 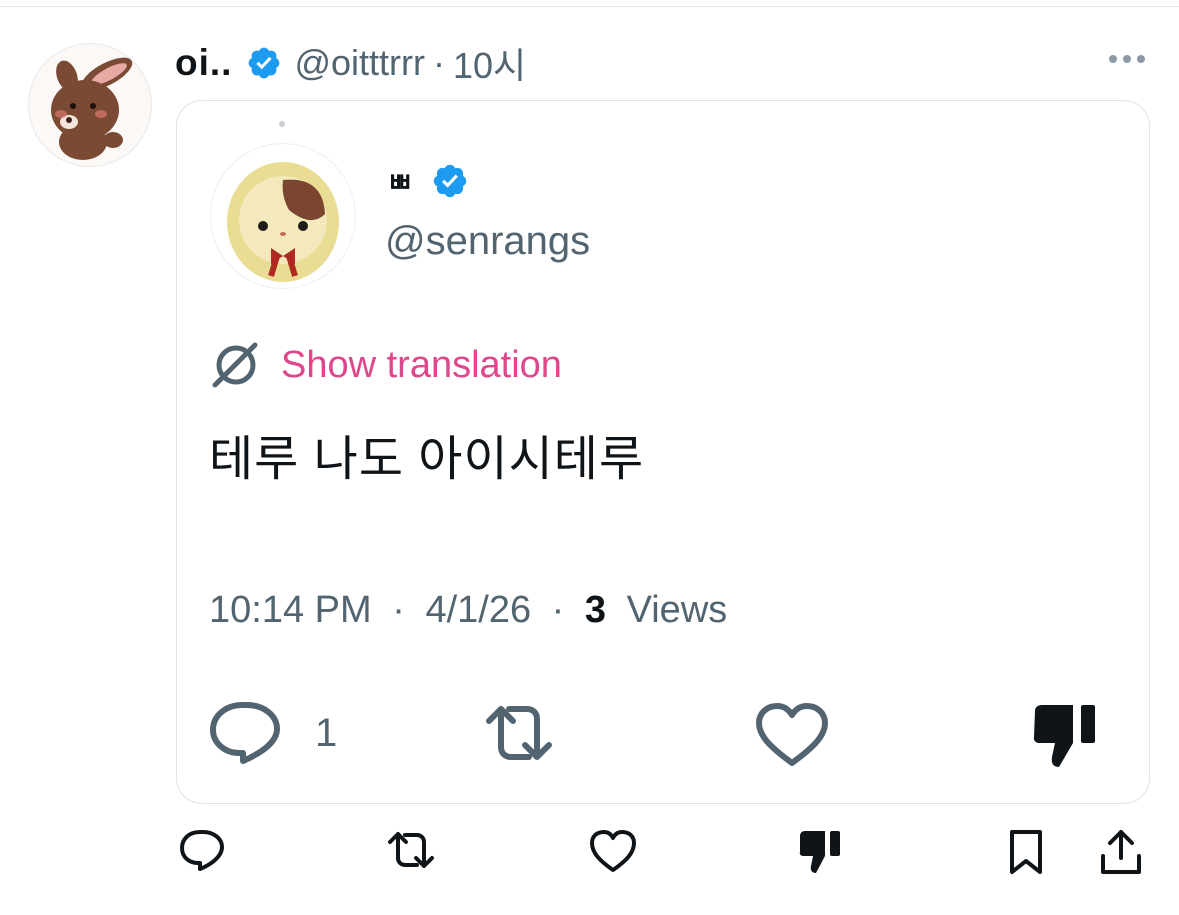 What do you see at coordinates (677, 610) in the screenshot?
I see `views-label: Views` at bounding box center [677, 610].